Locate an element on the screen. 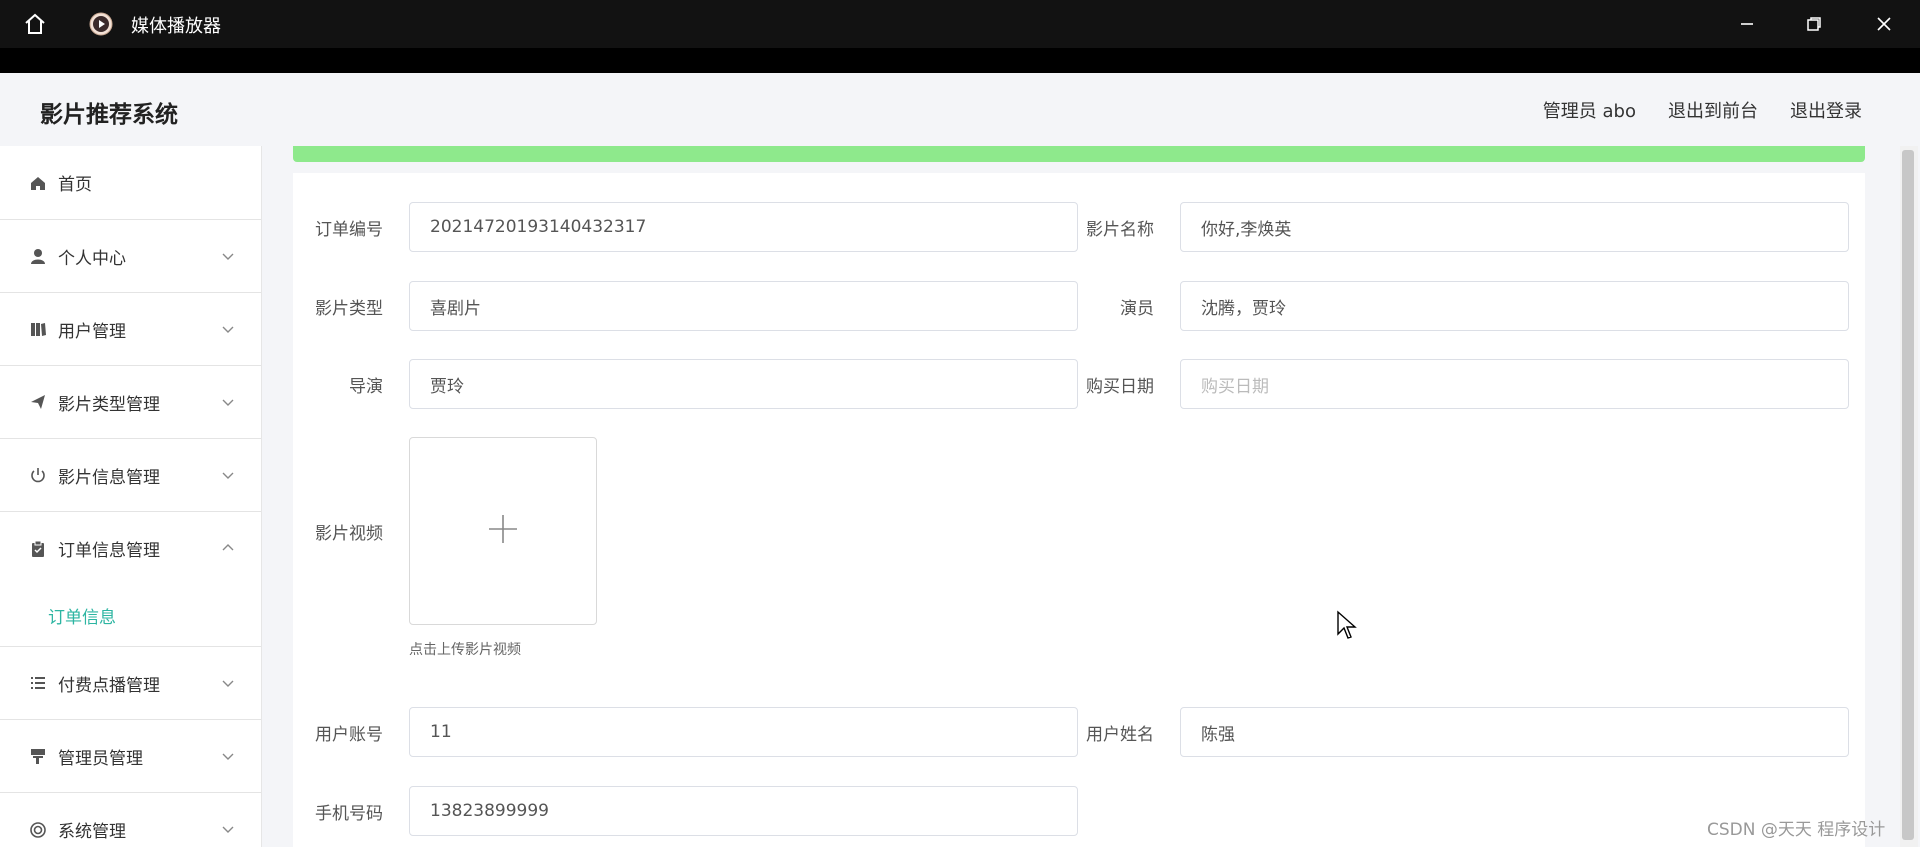 The height and width of the screenshot is (847, 1920). sidebar-item-system-management: 系统管理 is located at coordinates (130, 820).